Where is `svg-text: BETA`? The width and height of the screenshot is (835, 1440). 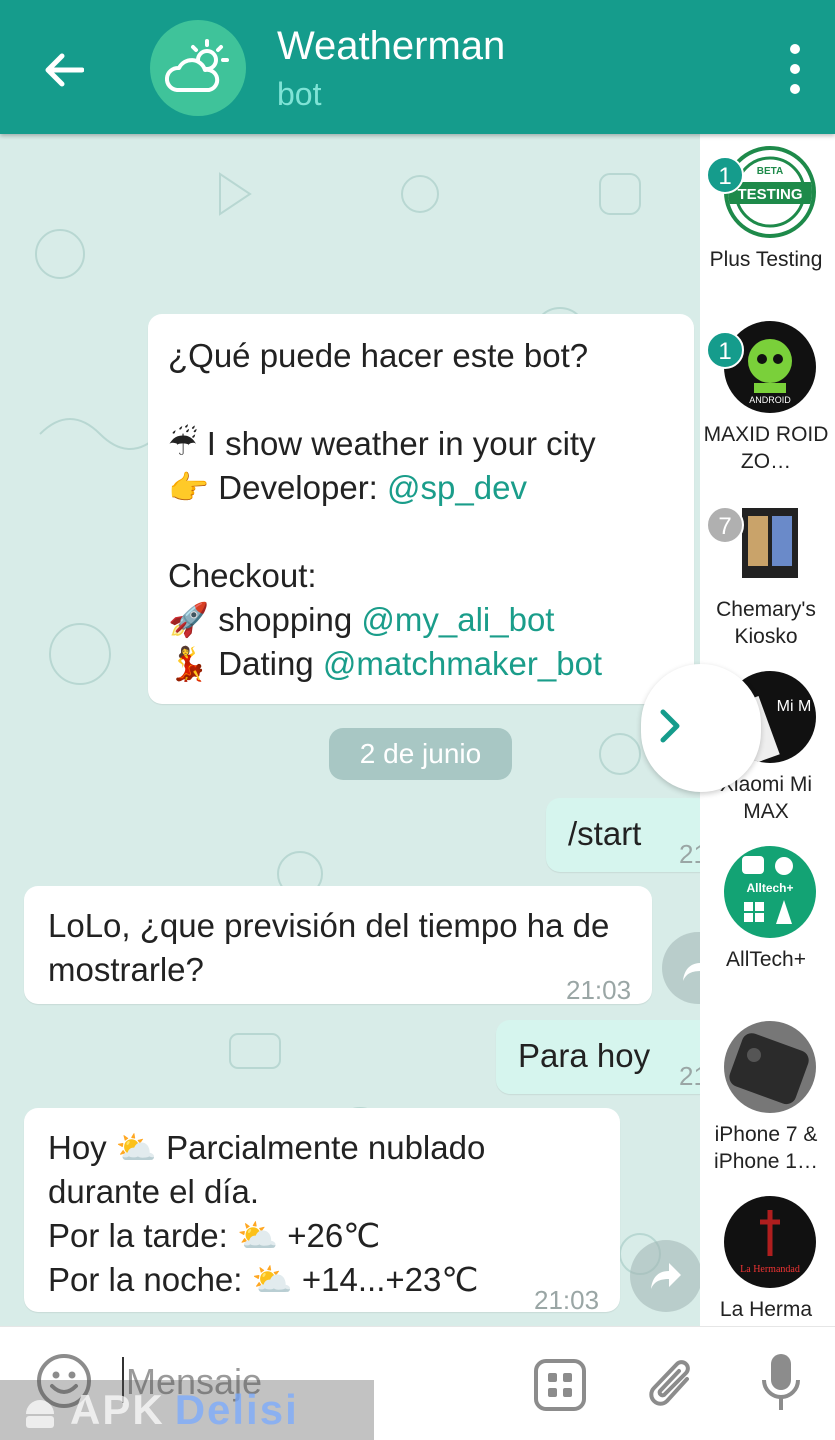
svg-text: BETA is located at coordinates (770, 171).